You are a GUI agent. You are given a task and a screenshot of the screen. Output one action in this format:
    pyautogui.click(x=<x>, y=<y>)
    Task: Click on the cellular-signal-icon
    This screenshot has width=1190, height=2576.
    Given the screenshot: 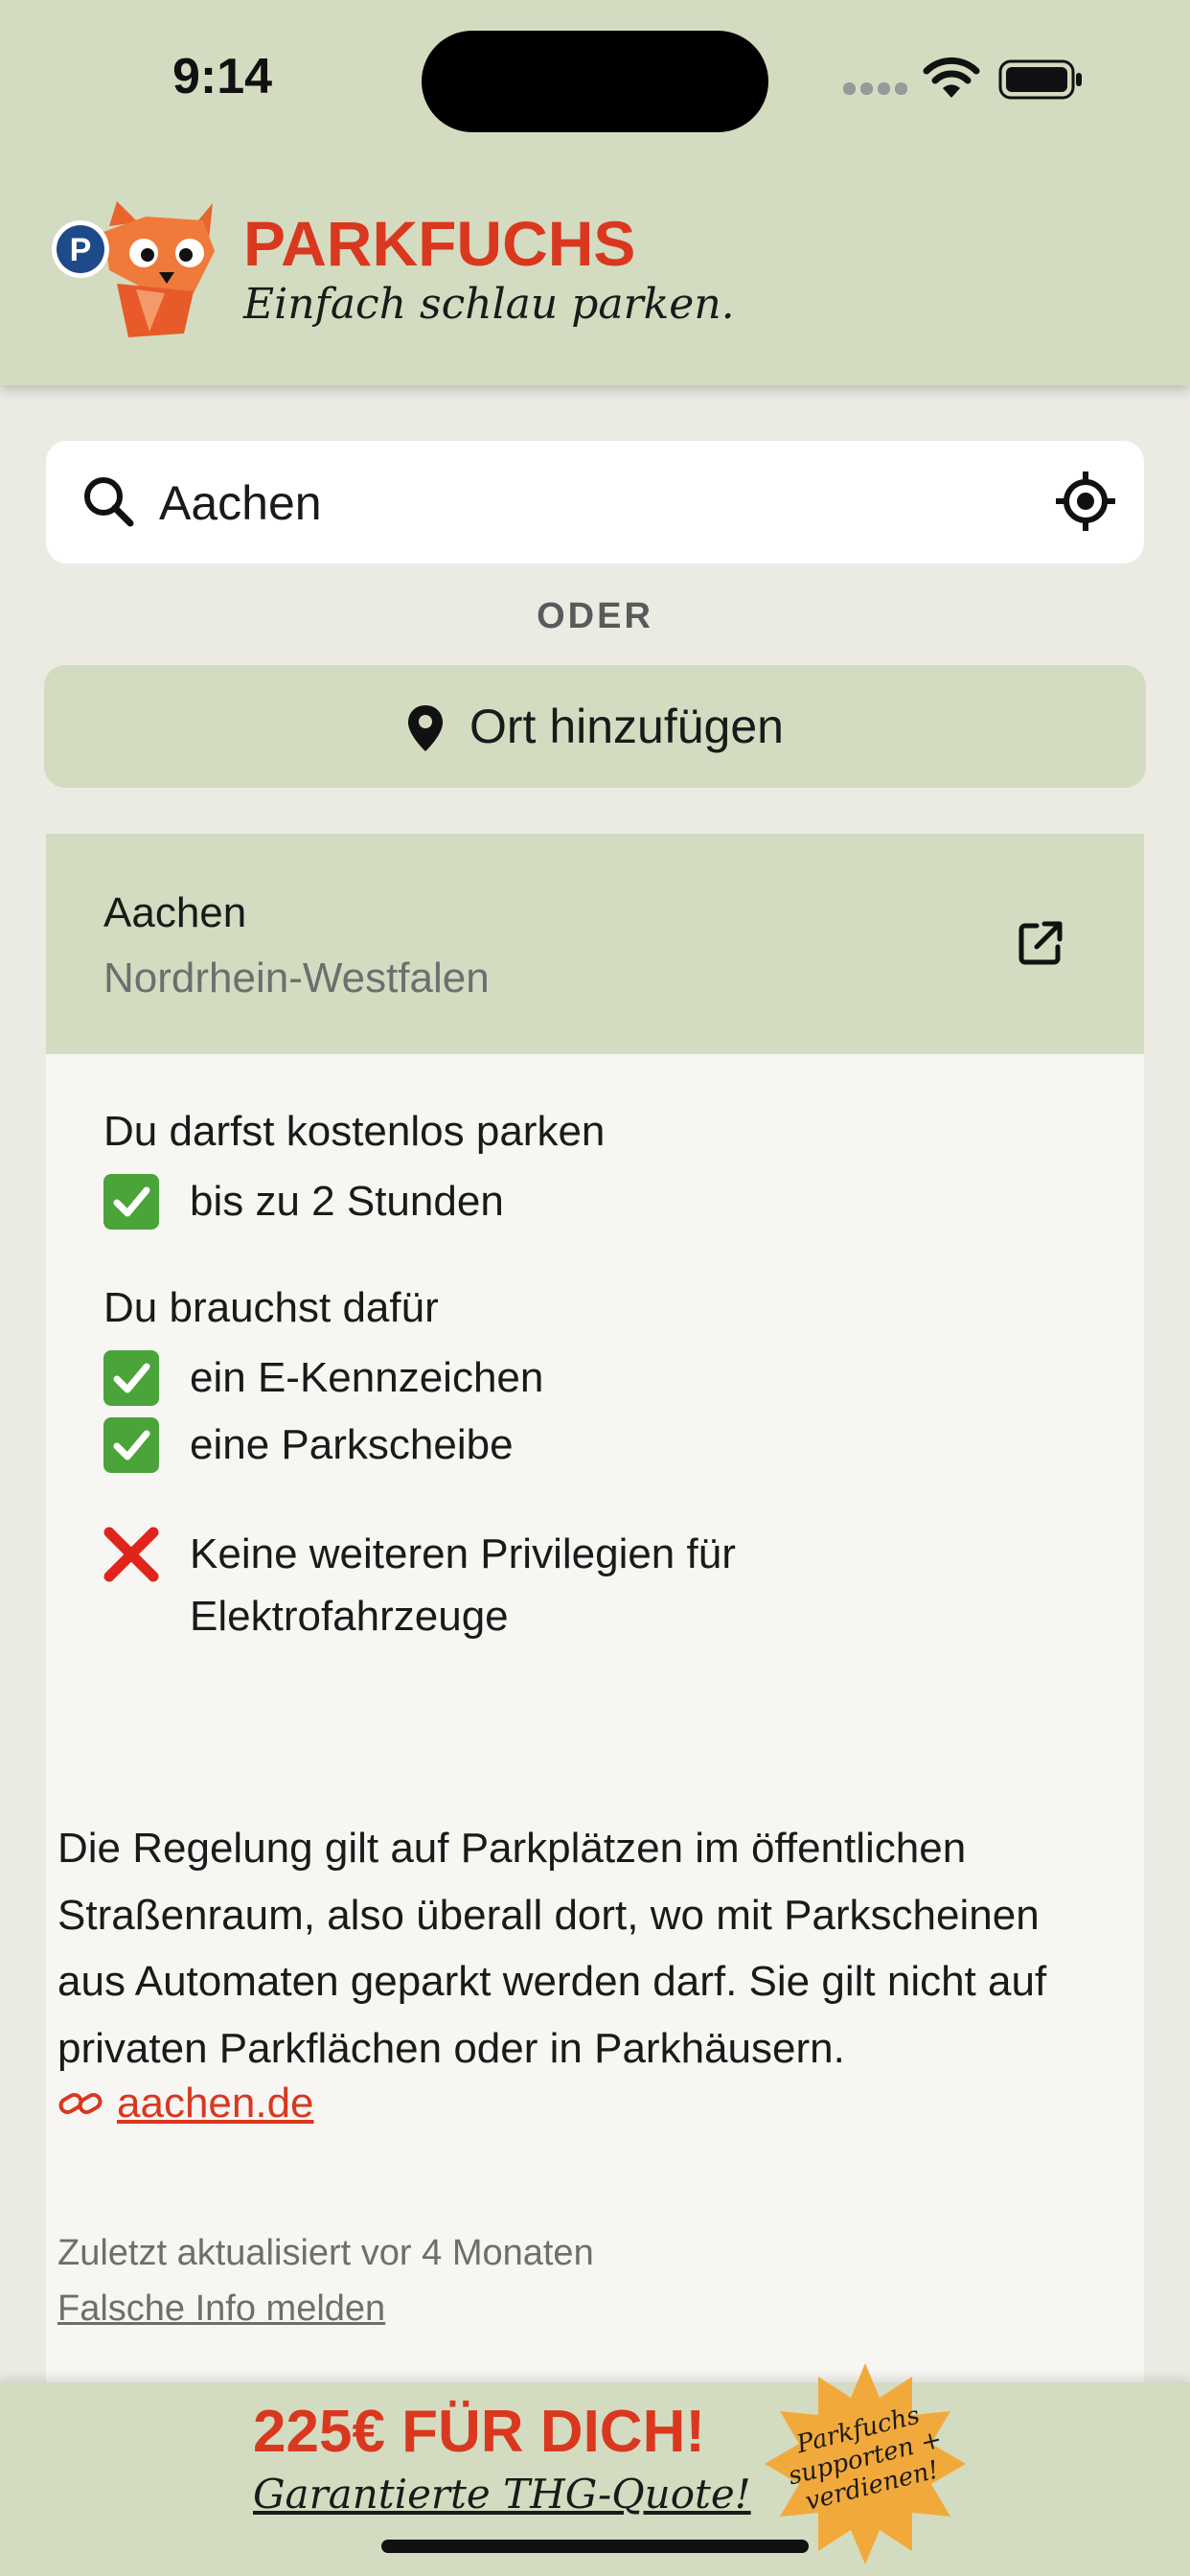 What is the action you would take?
    pyautogui.click(x=878, y=91)
    